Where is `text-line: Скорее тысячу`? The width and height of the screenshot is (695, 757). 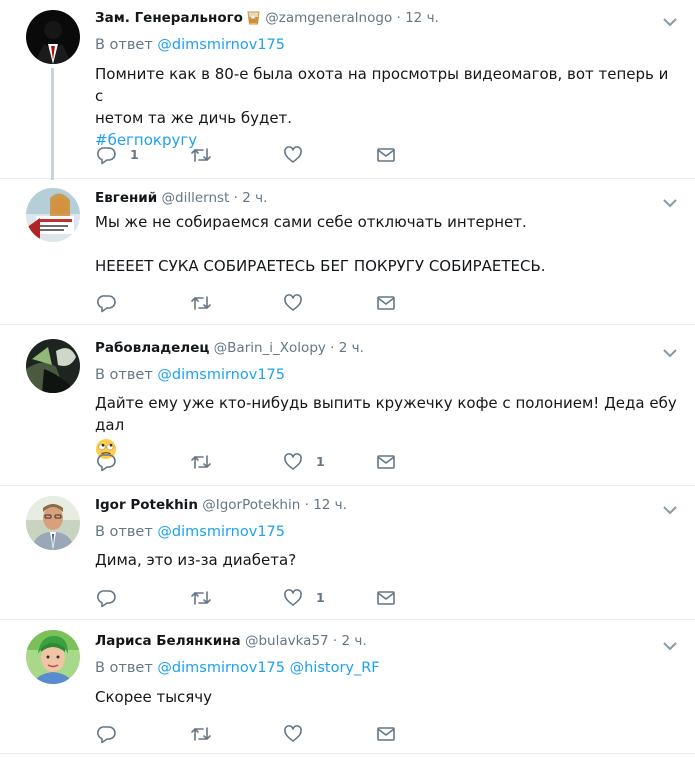
text-line: Скорее тысячу is located at coordinates (154, 697).